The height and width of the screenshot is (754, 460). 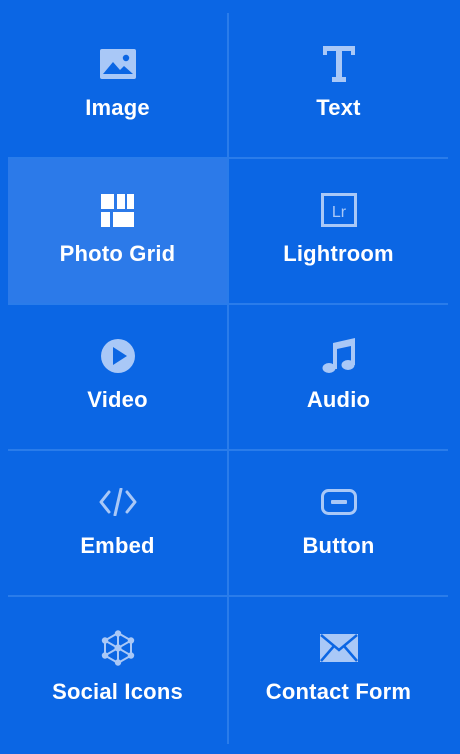 I want to click on tile-label: Image, so click(x=117, y=107).